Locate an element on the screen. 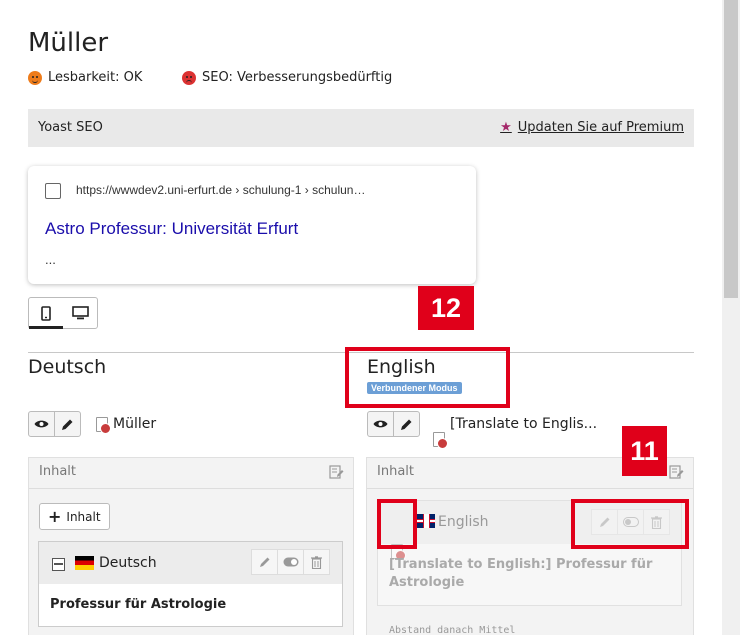 The height and width of the screenshot is (635, 740). deutsch-page-label: Müller is located at coordinates (135, 424).